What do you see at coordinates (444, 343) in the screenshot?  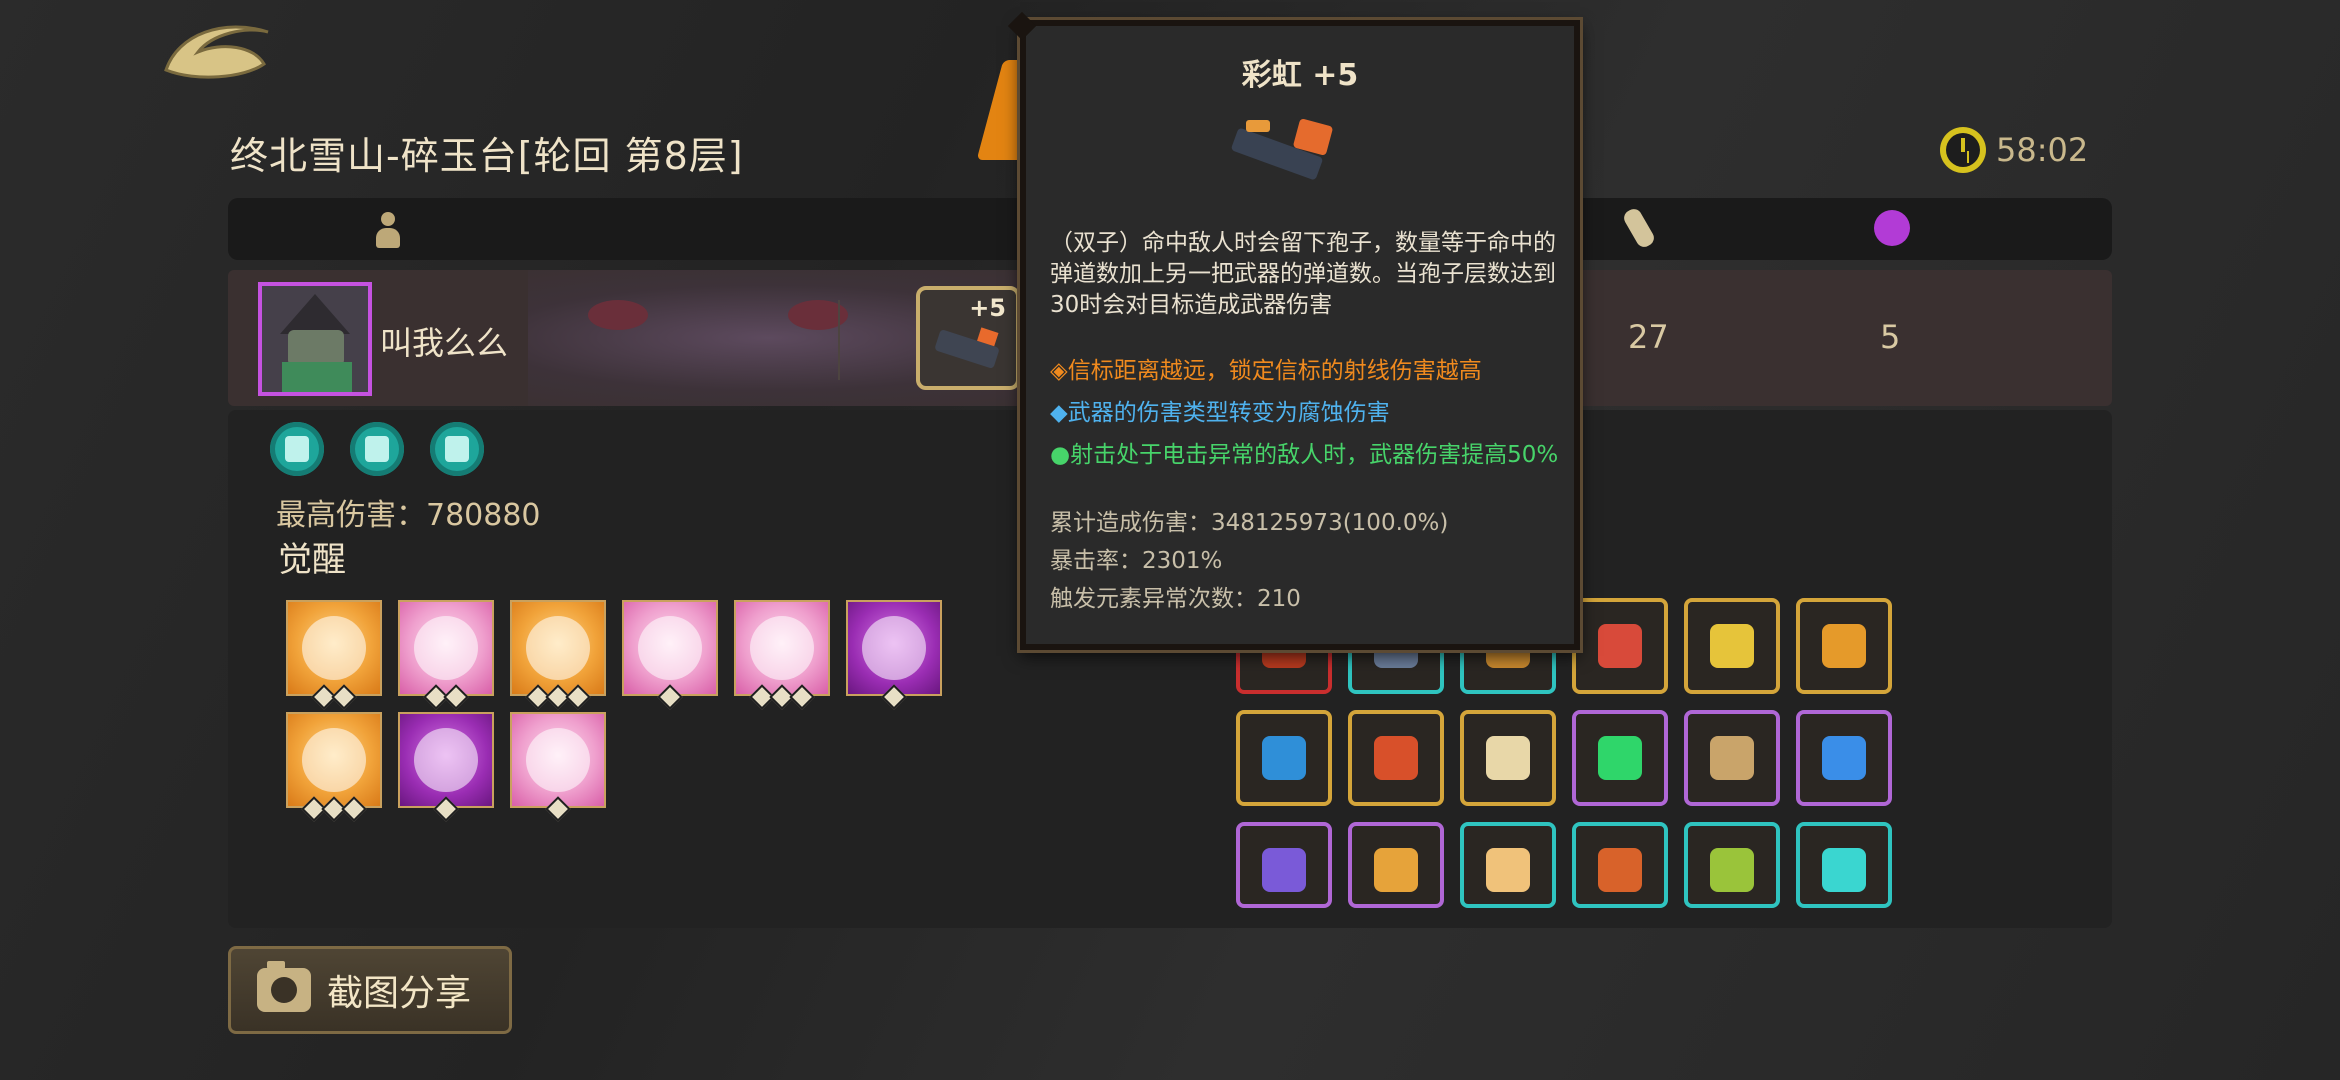 I see `player-name: 叫我么么` at bounding box center [444, 343].